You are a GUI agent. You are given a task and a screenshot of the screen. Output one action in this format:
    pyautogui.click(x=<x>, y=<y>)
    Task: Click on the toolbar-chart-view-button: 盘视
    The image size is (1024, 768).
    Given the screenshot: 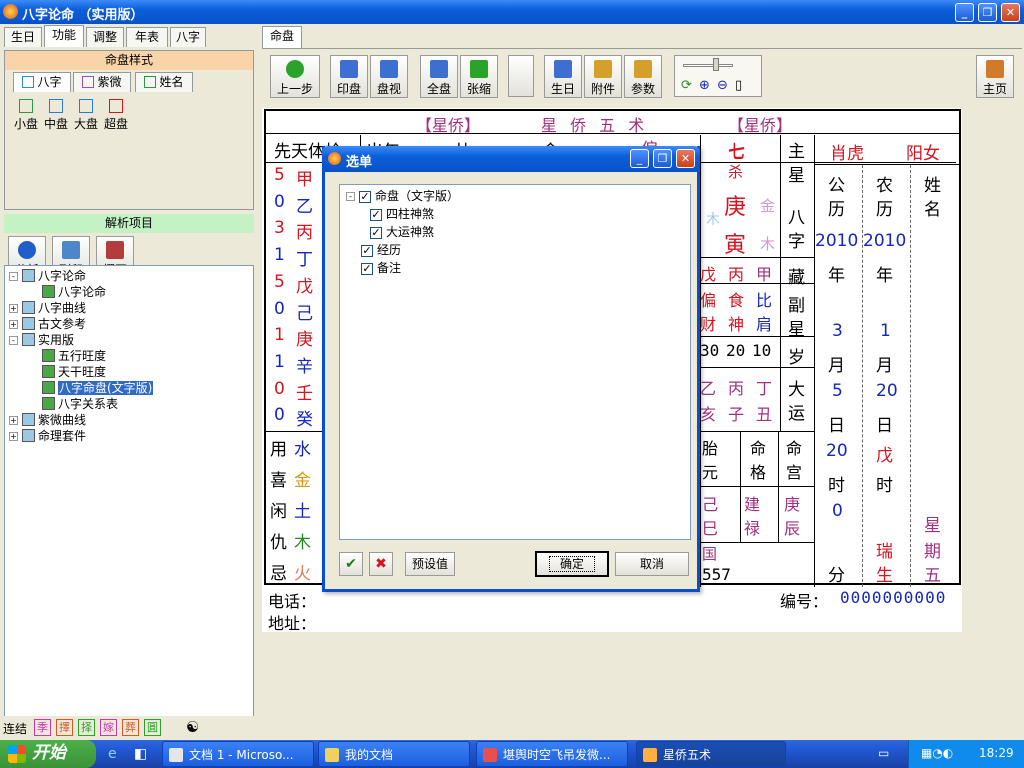 What is the action you would take?
    pyautogui.click(x=389, y=76)
    